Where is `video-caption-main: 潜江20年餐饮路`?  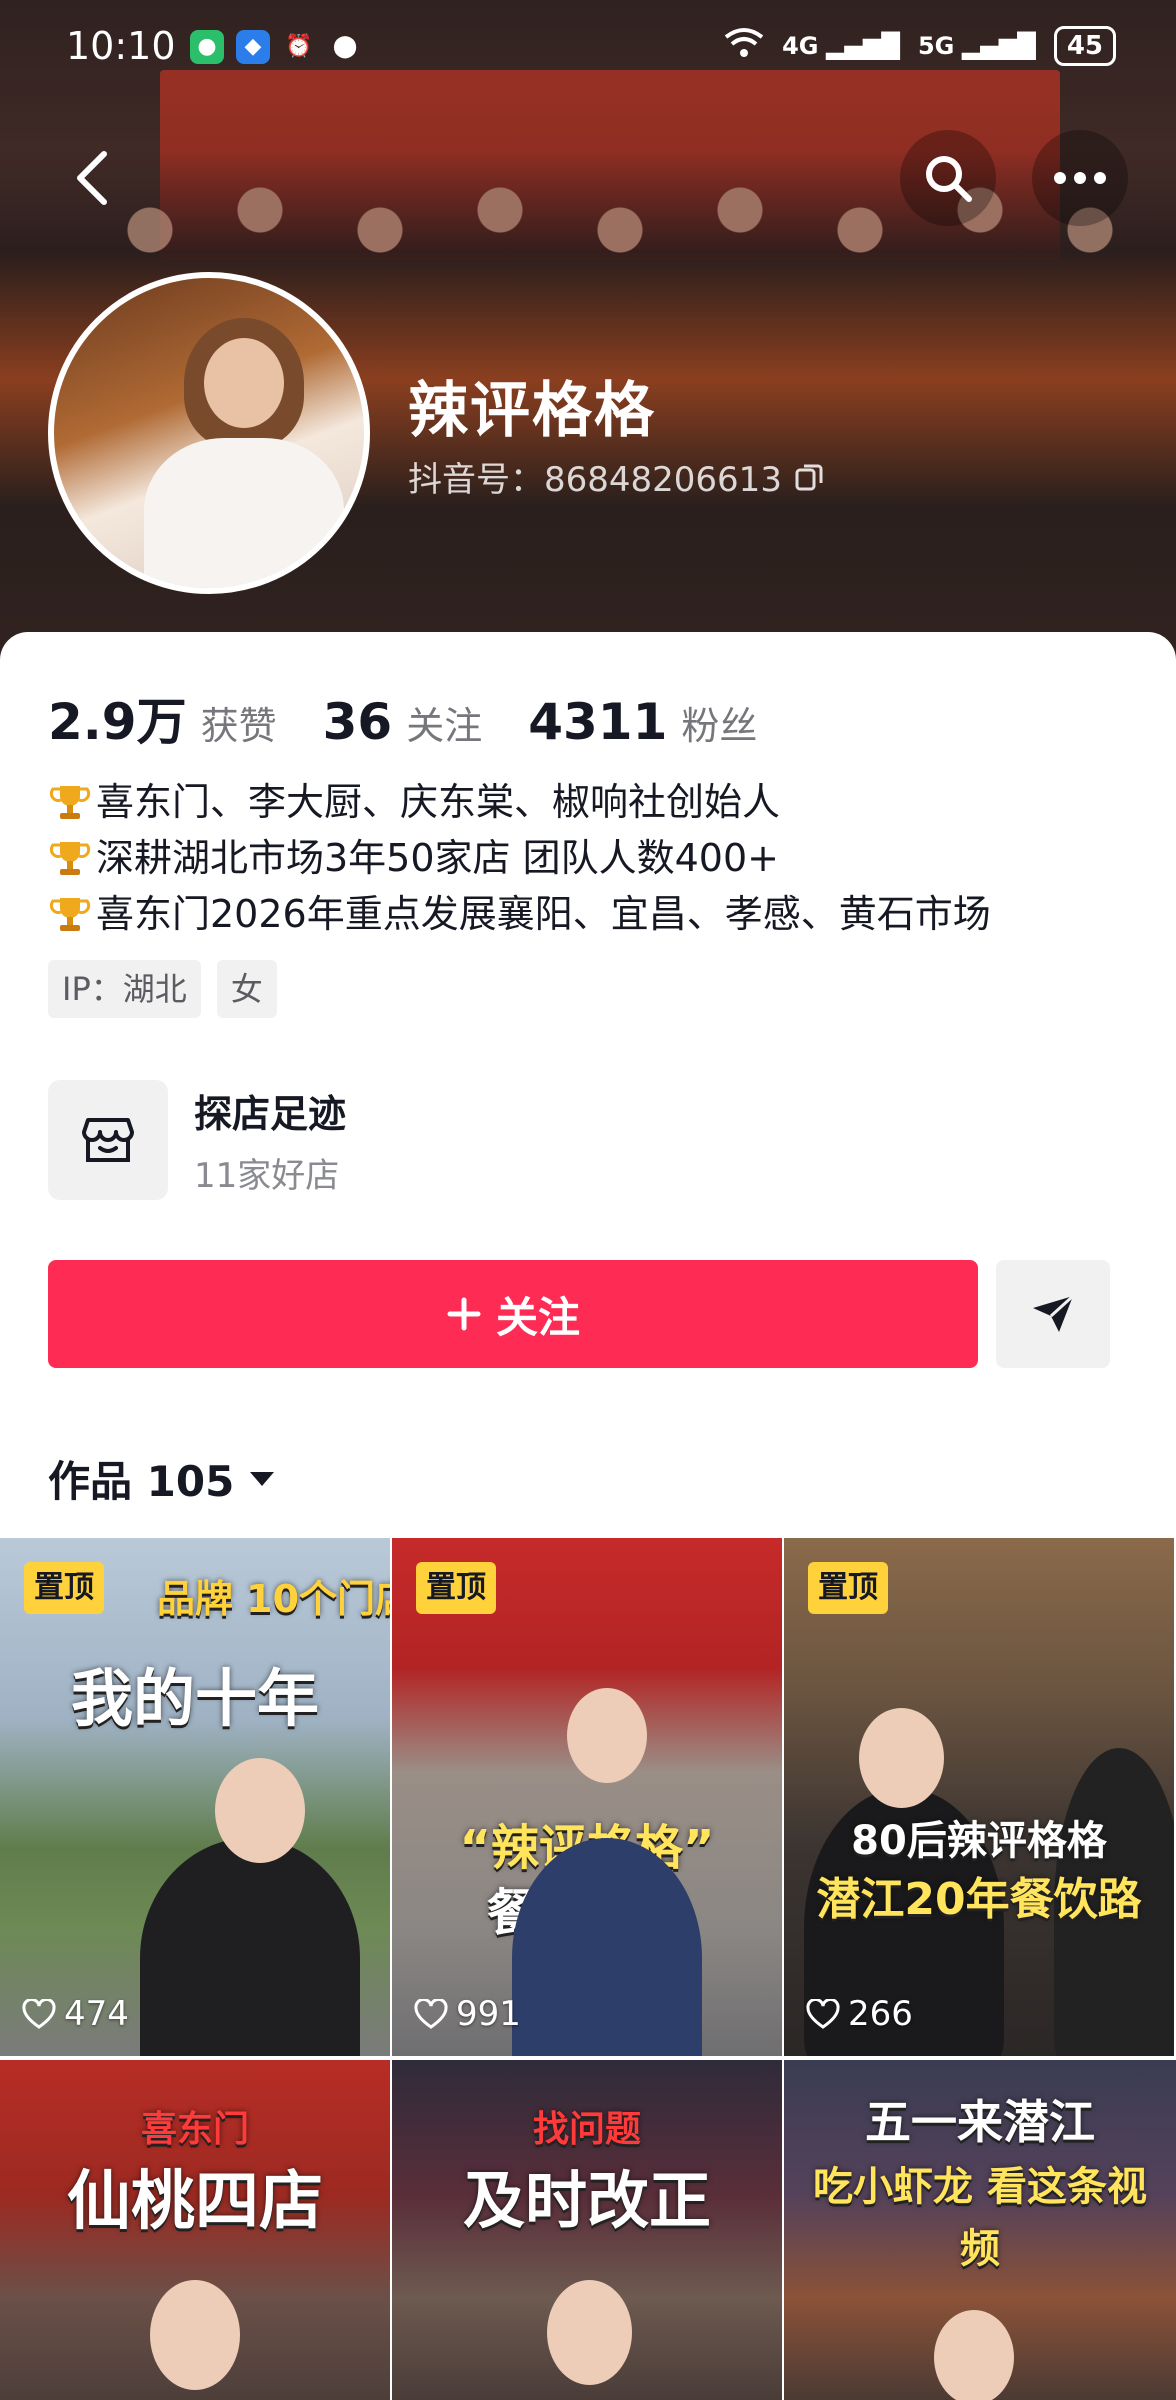
video-caption-main: 潜江20年餐饮路 is located at coordinates (979, 1899).